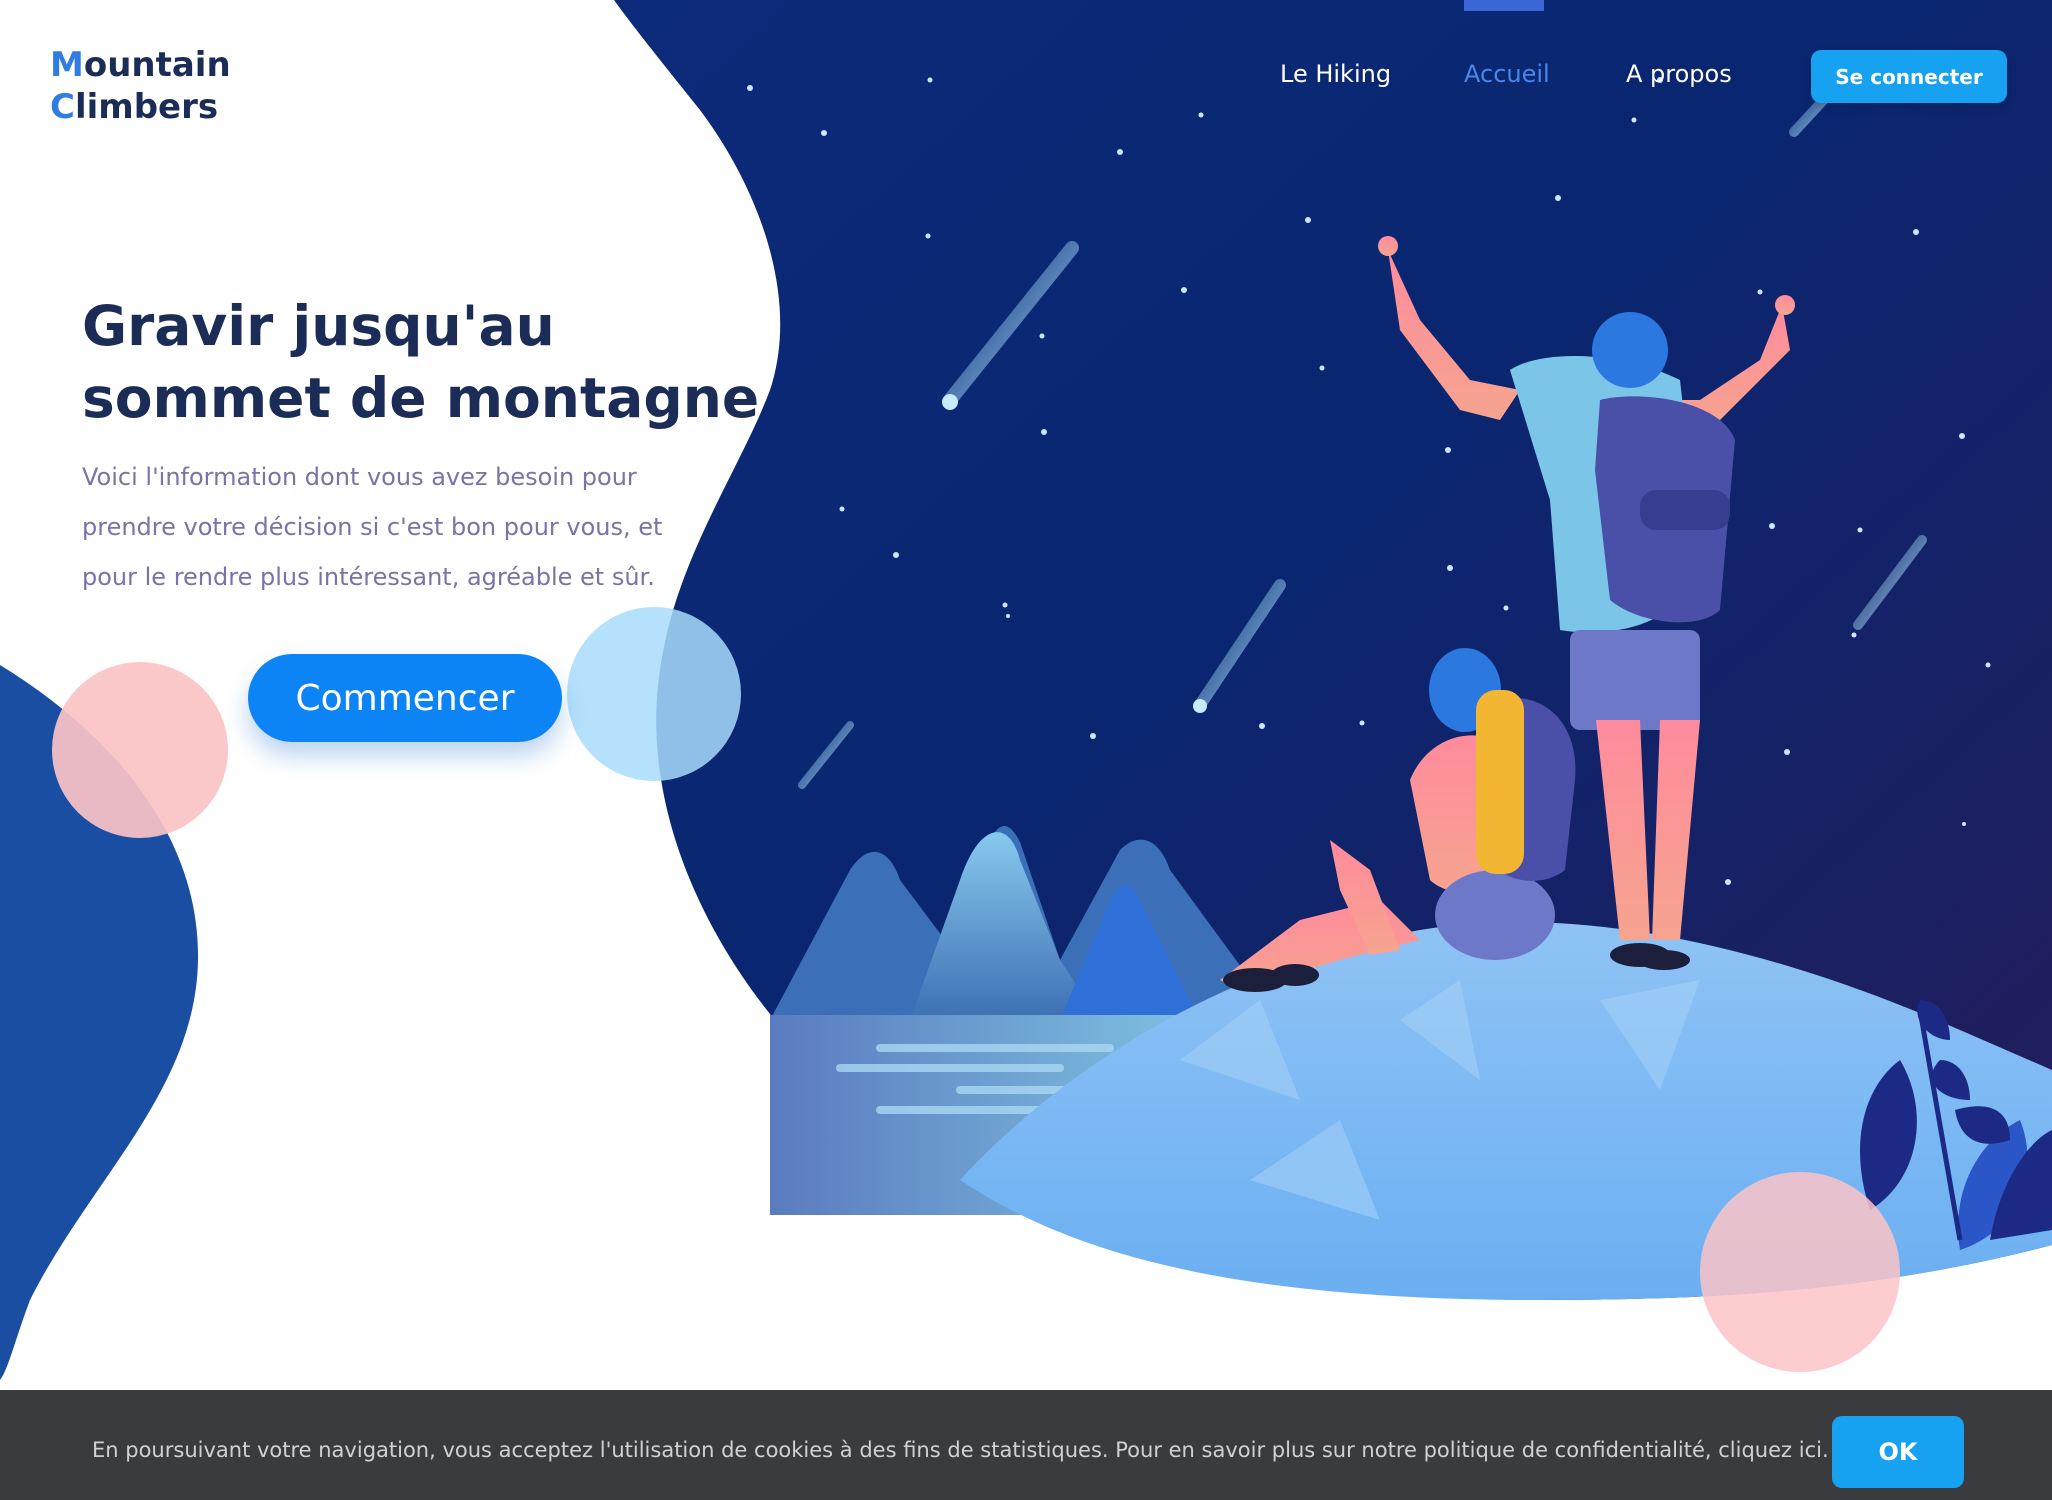  I want to click on light-blue-circle, so click(654, 694).